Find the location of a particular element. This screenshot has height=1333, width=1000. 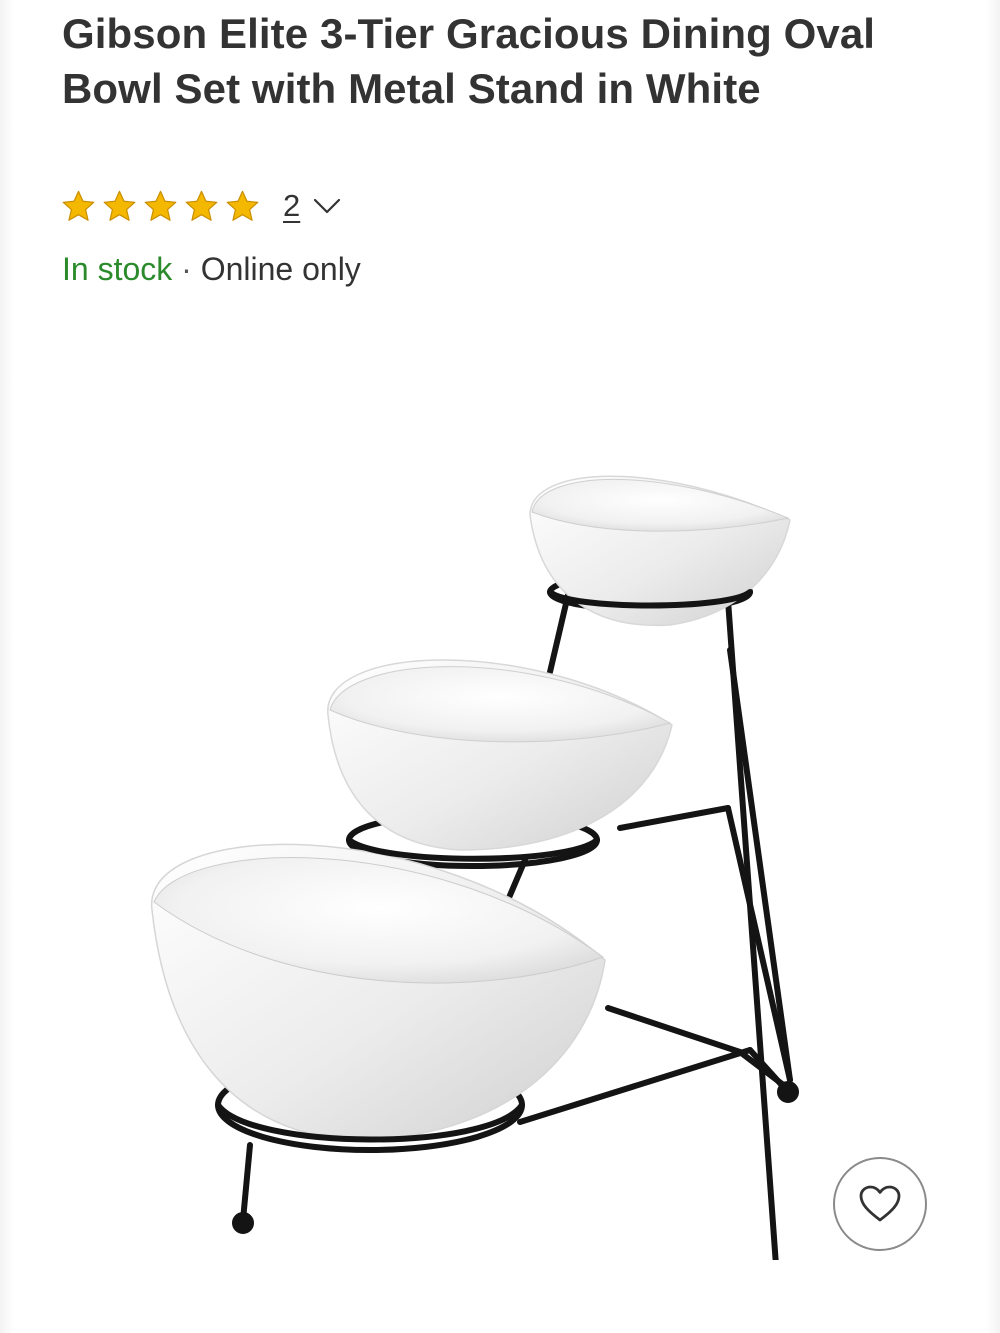

heart-icon is located at coordinates (880, 1203).